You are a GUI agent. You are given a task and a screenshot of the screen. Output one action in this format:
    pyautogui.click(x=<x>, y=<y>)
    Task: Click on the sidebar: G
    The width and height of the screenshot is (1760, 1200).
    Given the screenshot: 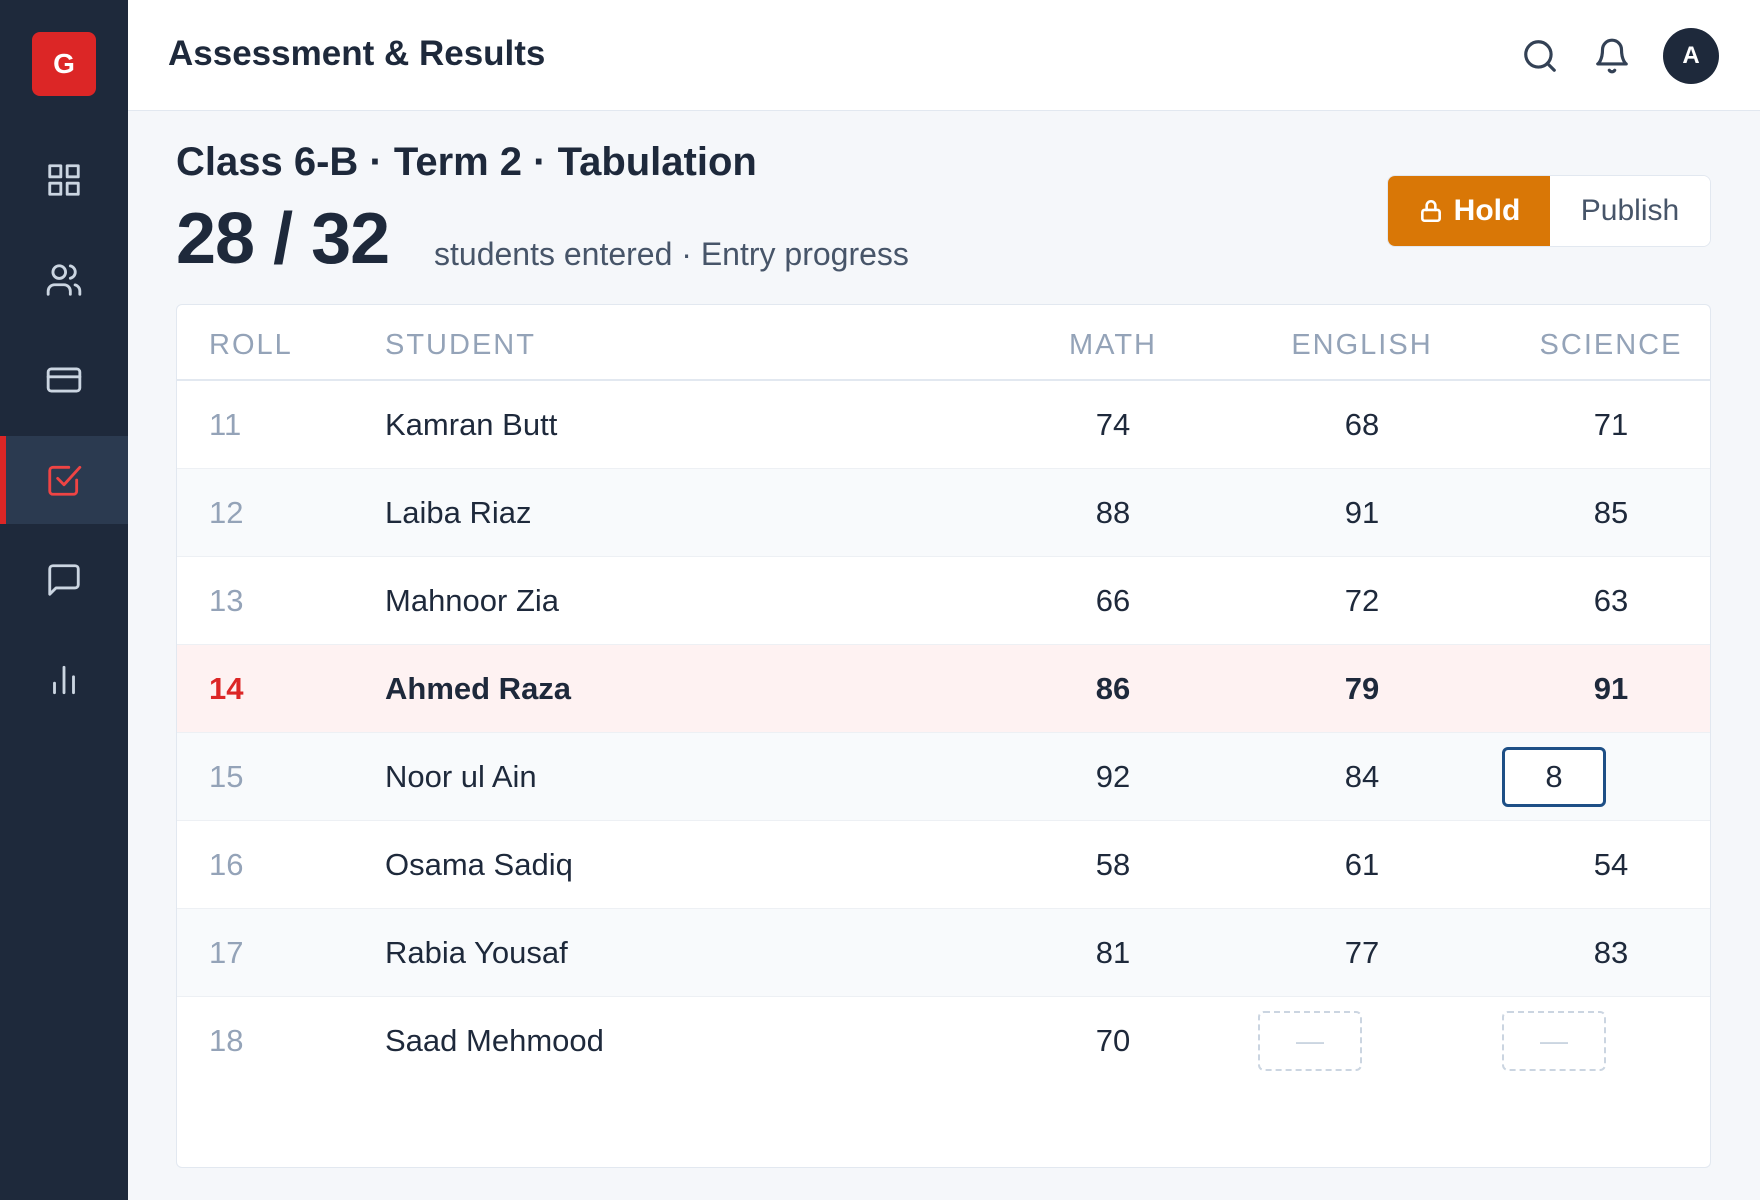 What is the action you would take?
    pyautogui.click(x=64, y=600)
    